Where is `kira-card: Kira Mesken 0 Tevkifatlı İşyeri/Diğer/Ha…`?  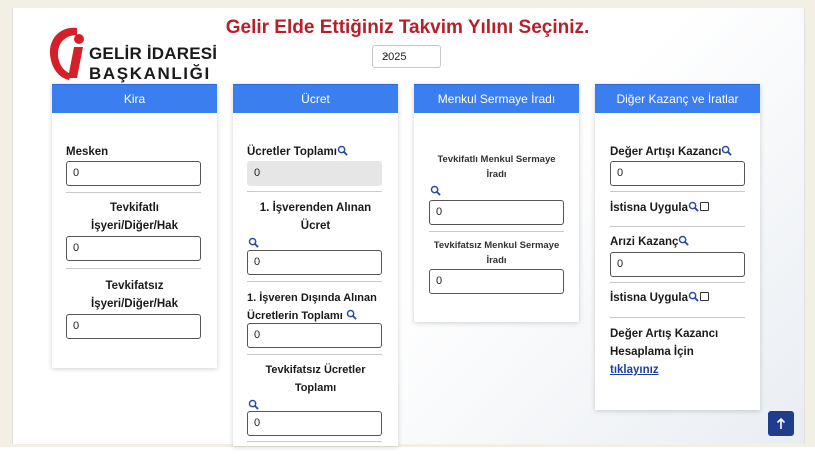
kira-card: Kira Mesken 0 Tevkifatlı İşyeri/Diğer/Ha… is located at coordinates (134, 226).